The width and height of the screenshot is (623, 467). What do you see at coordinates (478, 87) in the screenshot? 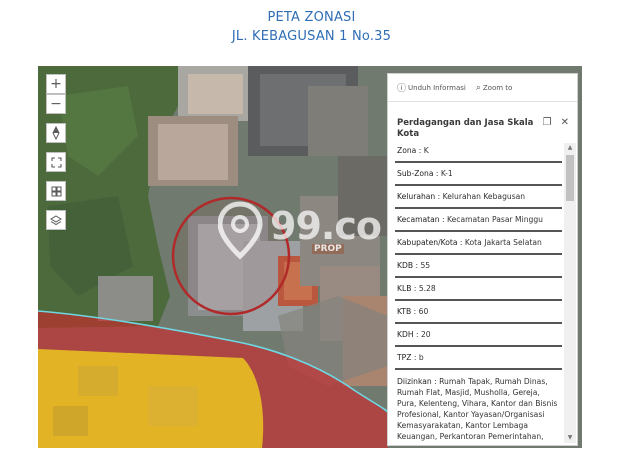
I see `magnifier-icon: ⌕` at bounding box center [478, 87].